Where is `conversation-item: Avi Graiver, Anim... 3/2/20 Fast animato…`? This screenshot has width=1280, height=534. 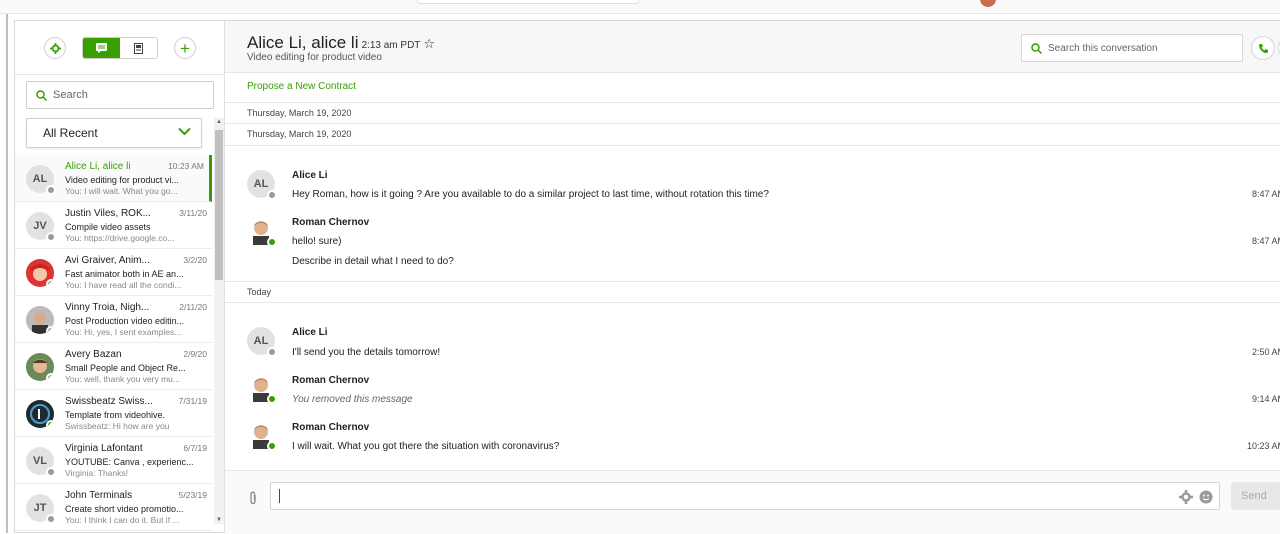
conversation-item: Avi Graiver, Anim... 3/2/20 Fast animato… is located at coordinates (113, 272).